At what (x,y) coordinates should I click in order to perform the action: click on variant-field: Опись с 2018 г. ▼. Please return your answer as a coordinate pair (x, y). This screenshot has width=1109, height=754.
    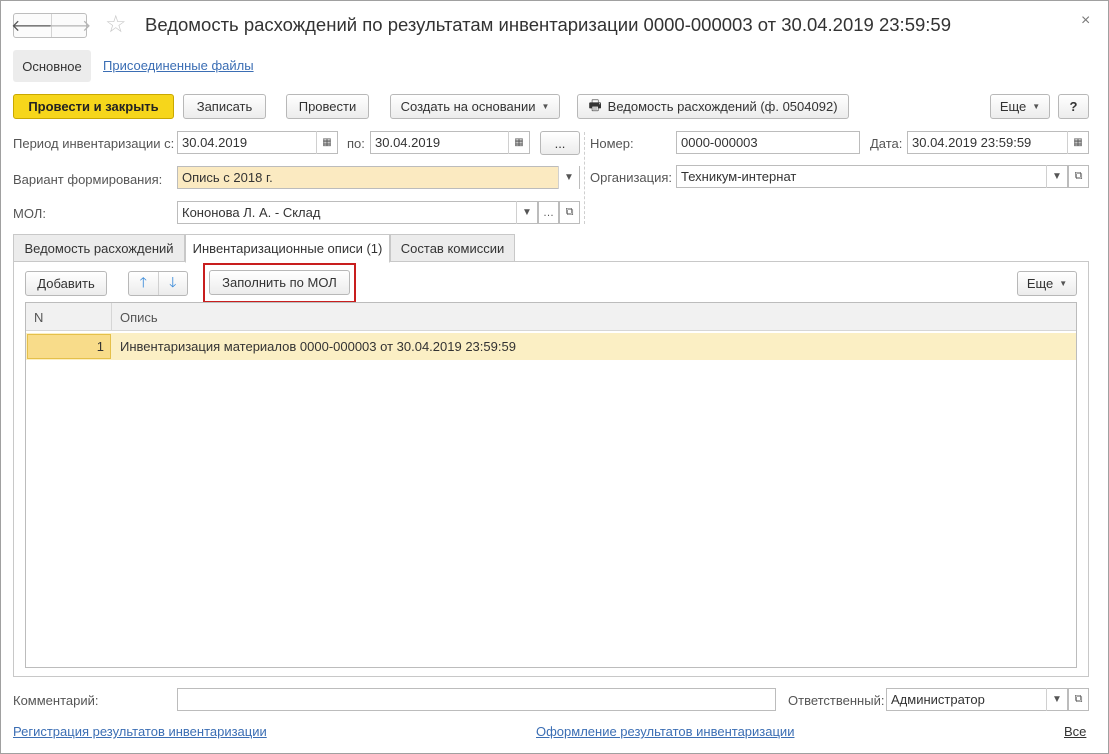
    Looking at the image, I should click on (378, 177).